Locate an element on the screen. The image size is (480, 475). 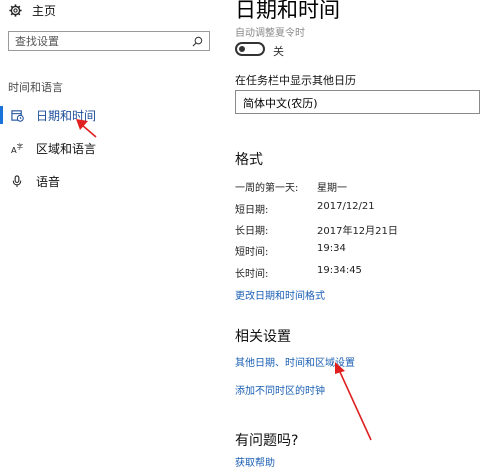
format-value: 星期一 is located at coordinates (332, 188).